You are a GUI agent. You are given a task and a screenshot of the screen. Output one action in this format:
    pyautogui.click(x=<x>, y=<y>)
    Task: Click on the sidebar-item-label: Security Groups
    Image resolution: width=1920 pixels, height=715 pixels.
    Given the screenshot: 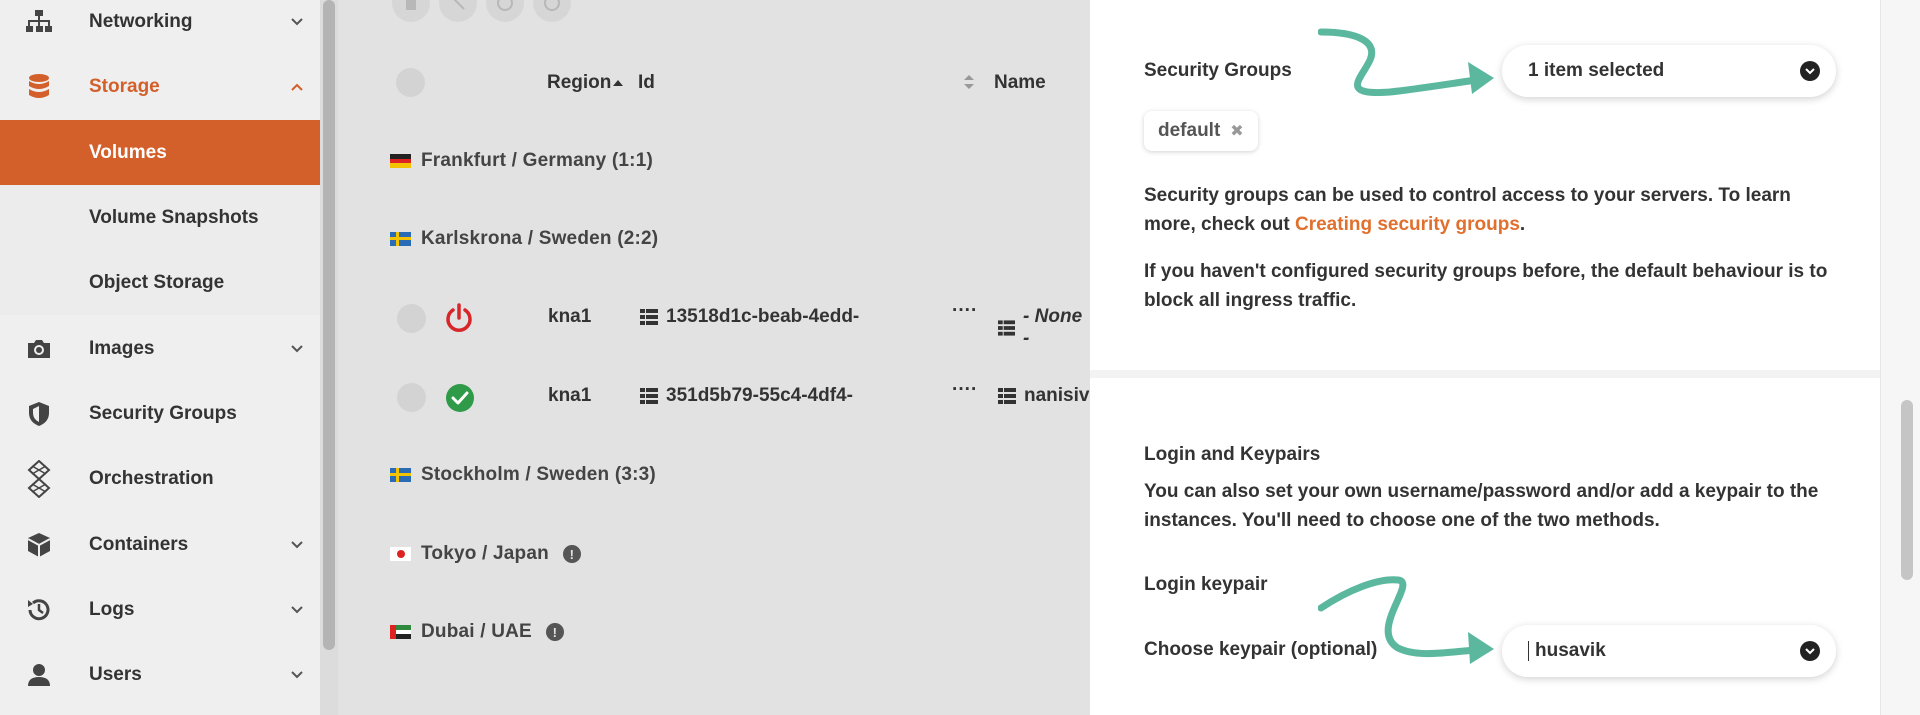 What is the action you would take?
    pyautogui.click(x=163, y=413)
    